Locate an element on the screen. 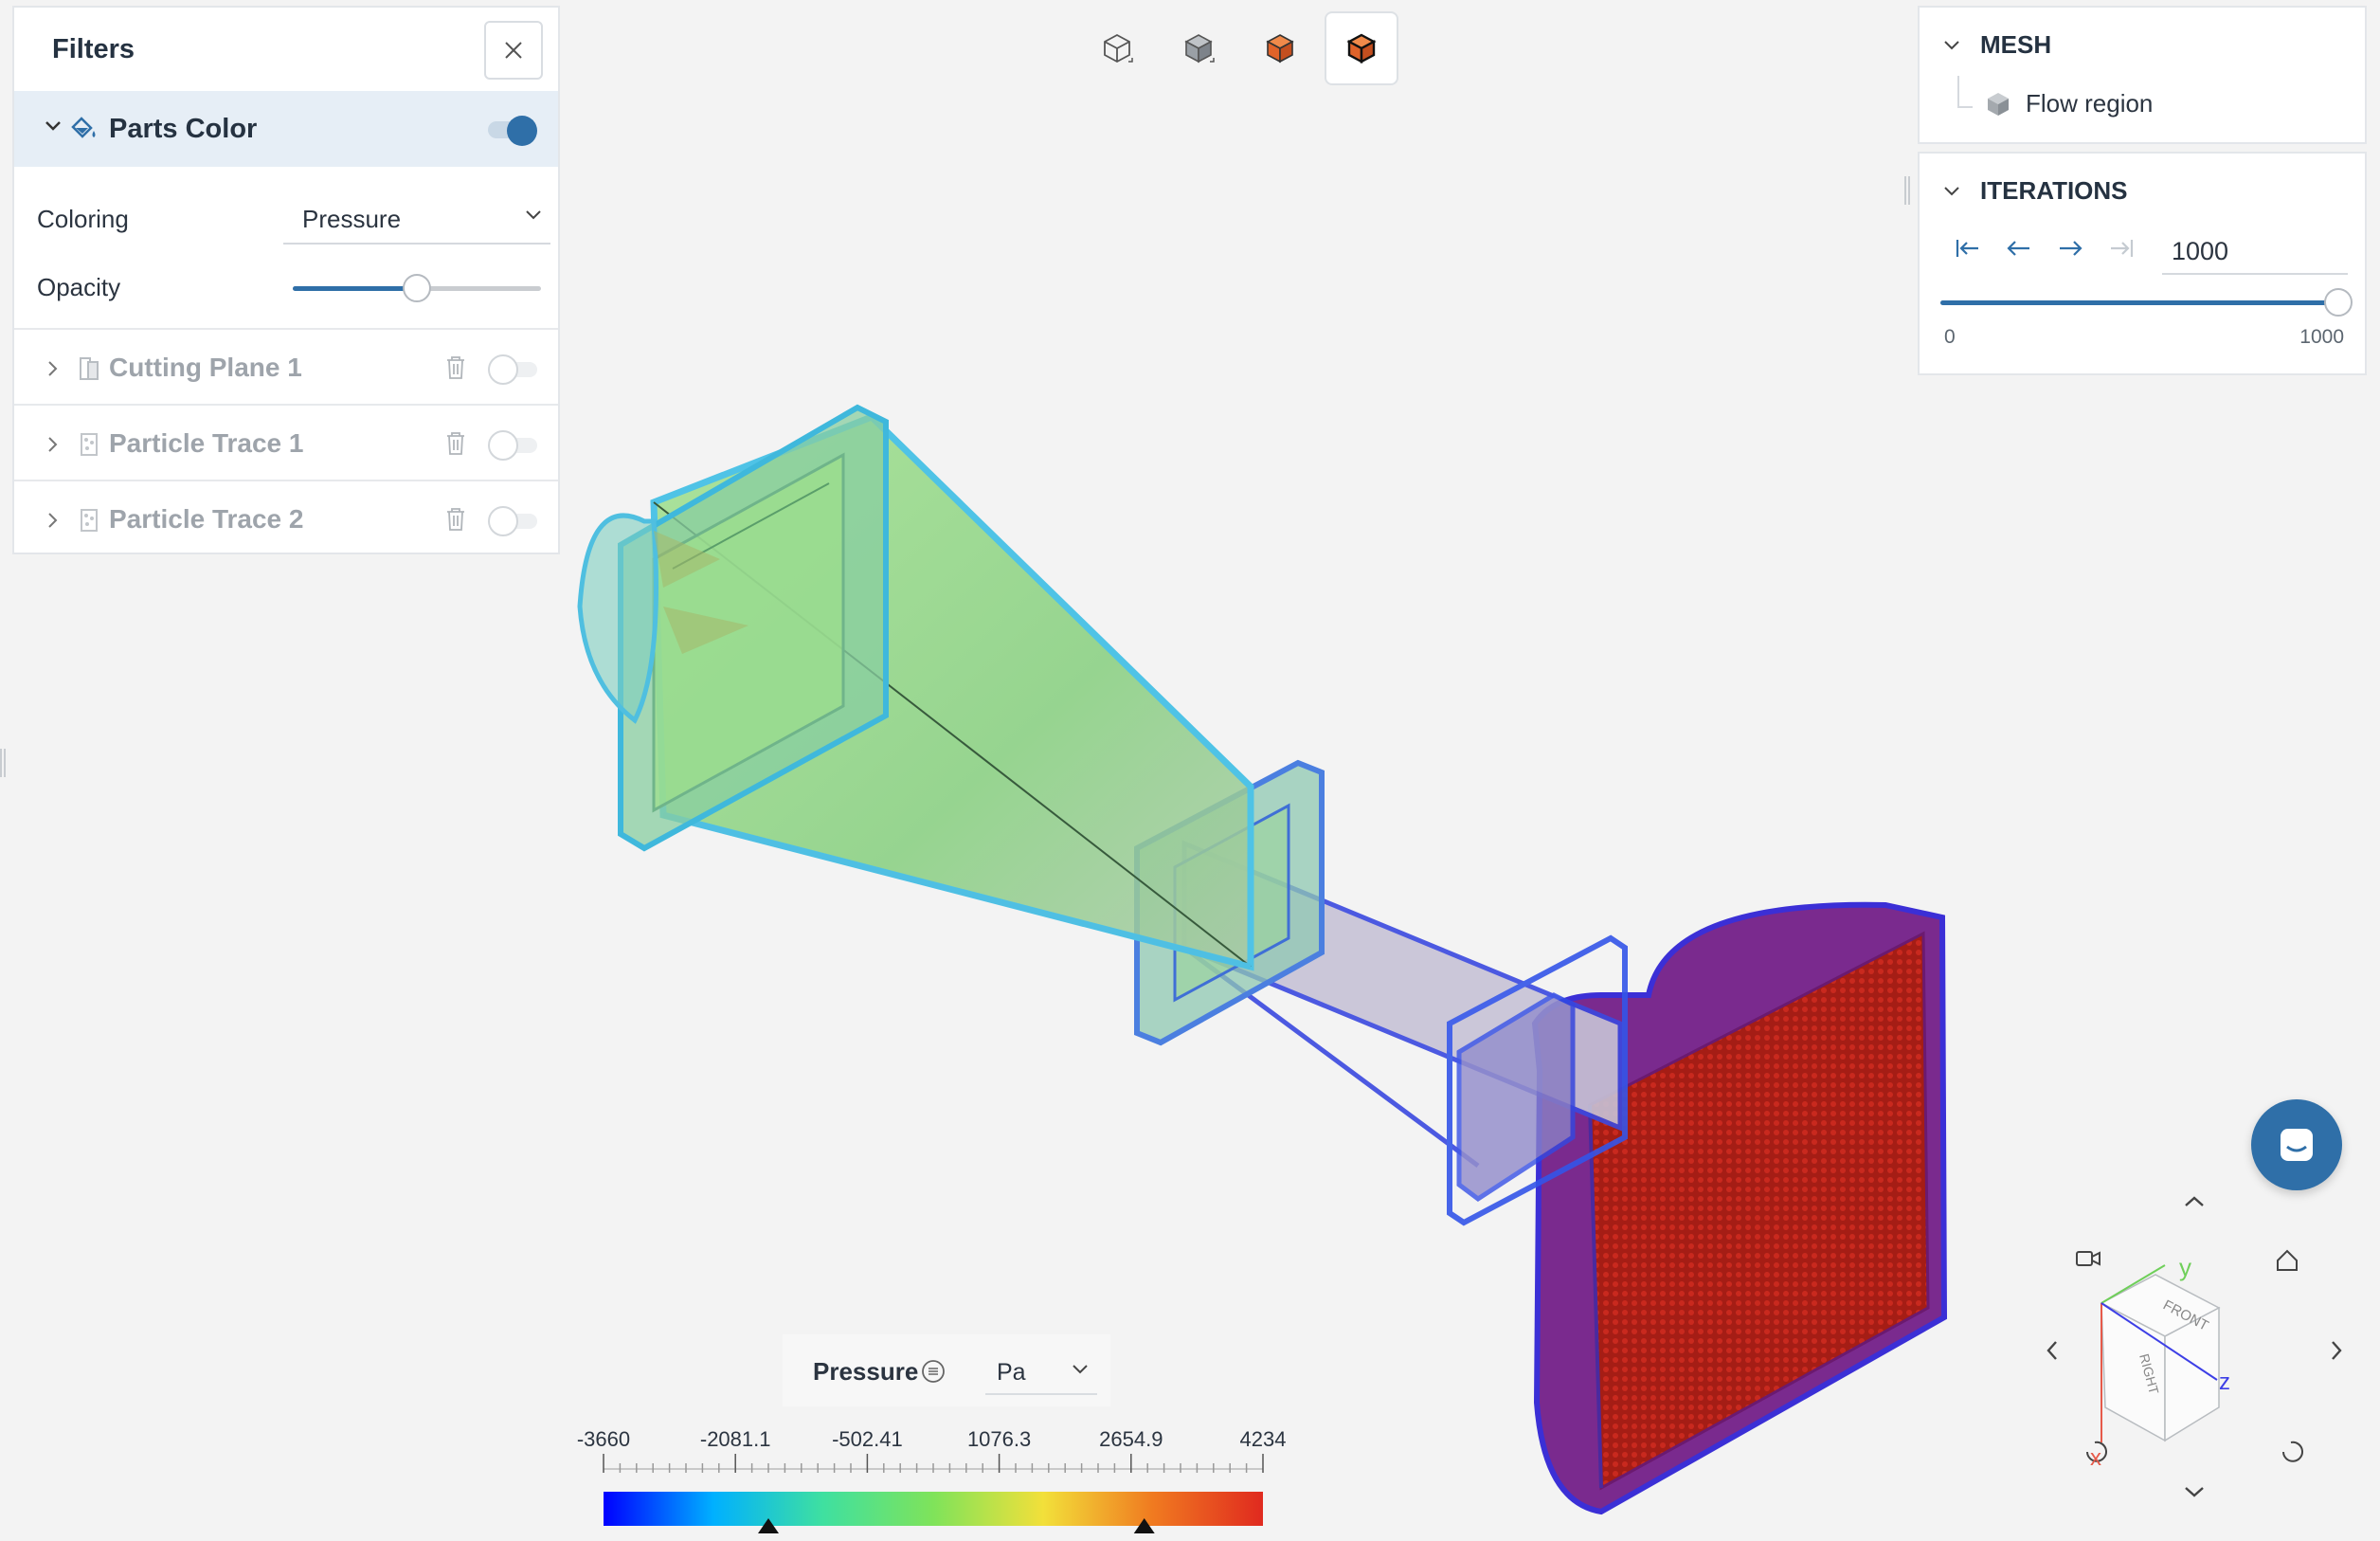  parts-color-toggle is located at coordinates (512, 131).